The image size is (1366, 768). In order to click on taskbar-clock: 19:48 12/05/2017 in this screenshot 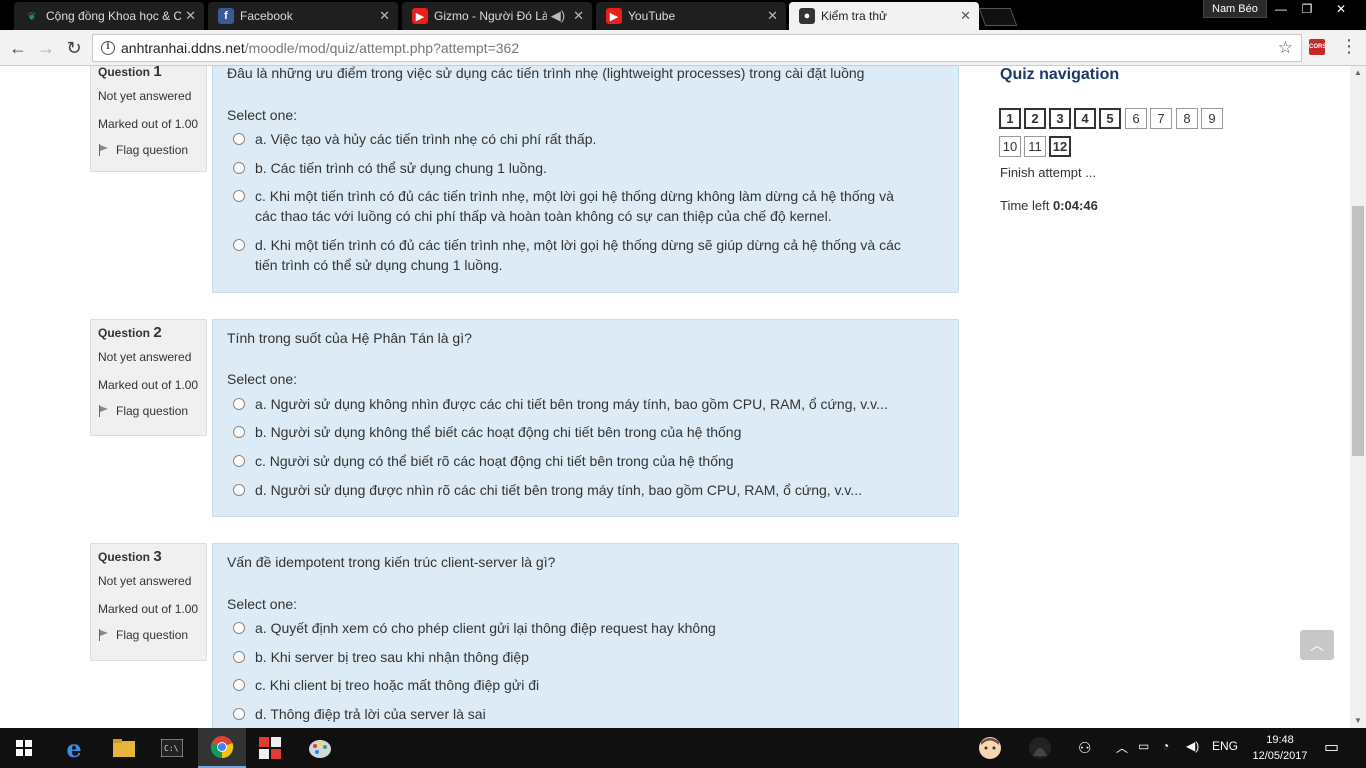, I will do `click(1280, 748)`.